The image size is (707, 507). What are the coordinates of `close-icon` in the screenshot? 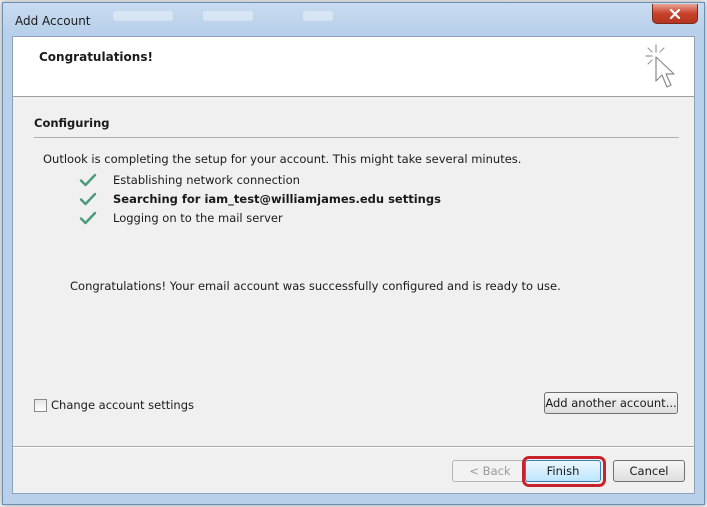 It's located at (675, 13).